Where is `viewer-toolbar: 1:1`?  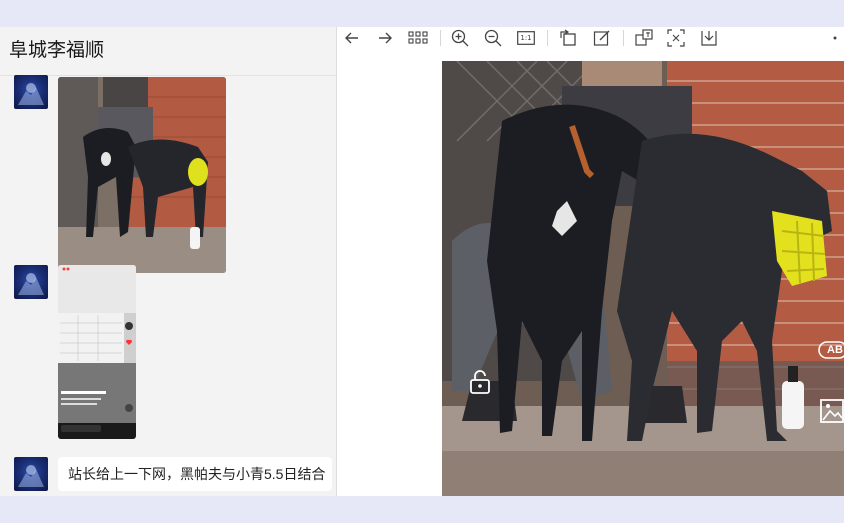
viewer-toolbar: 1:1 is located at coordinates (590, 38).